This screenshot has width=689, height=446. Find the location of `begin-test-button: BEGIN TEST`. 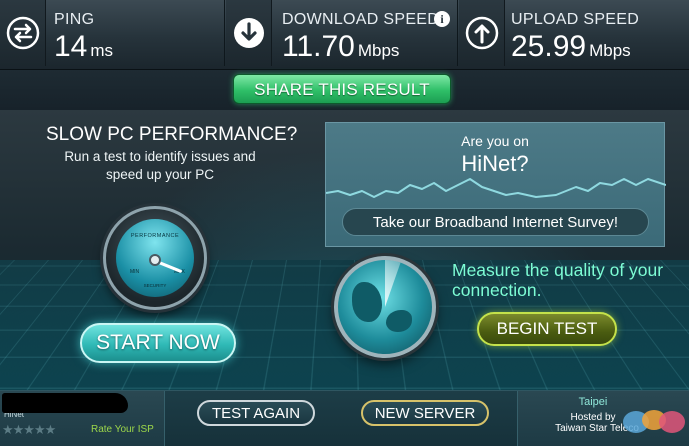

begin-test-button: BEGIN TEST is located at coordinates (547, 329).